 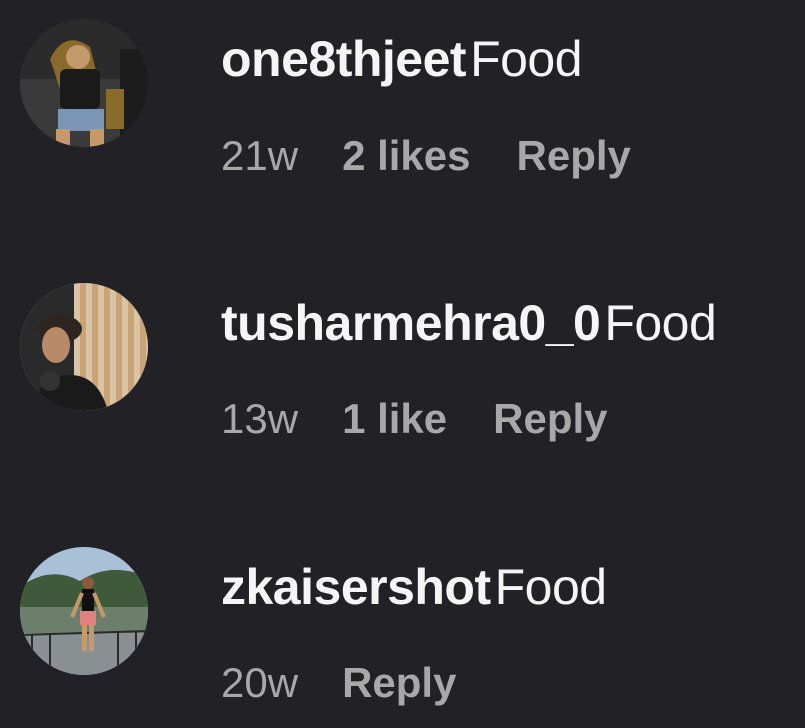 I want to click on comment-username: zkaisershot, so click(x=356, y=587).